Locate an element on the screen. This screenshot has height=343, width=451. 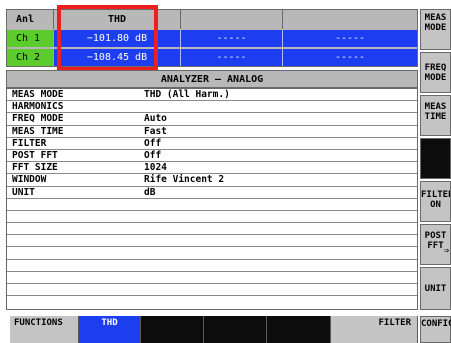
key-label-line: FILTER is located at coordinates (436, 195).